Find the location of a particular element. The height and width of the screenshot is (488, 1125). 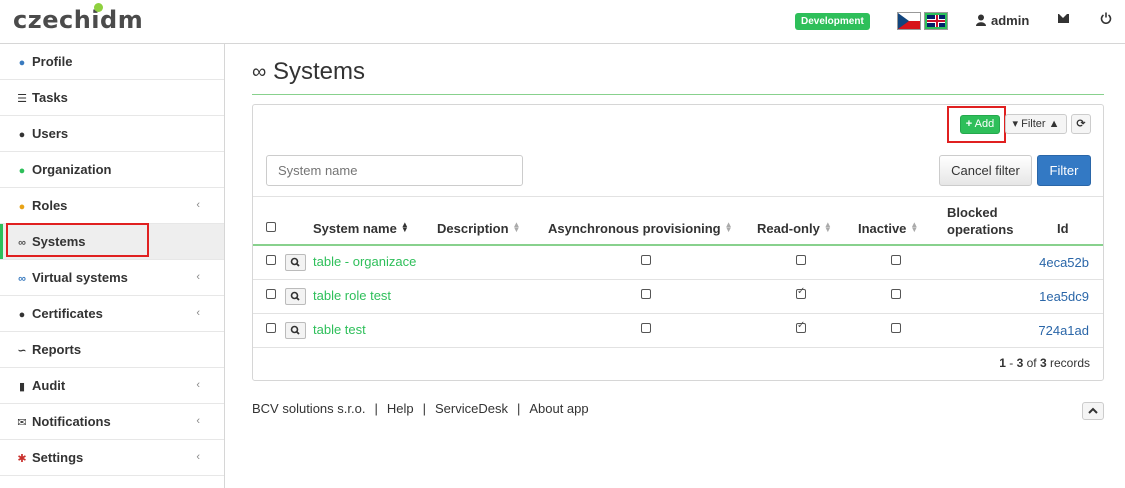

sidebar-item-tasks: ☰ Tasks is located at coordinates (112, 98).